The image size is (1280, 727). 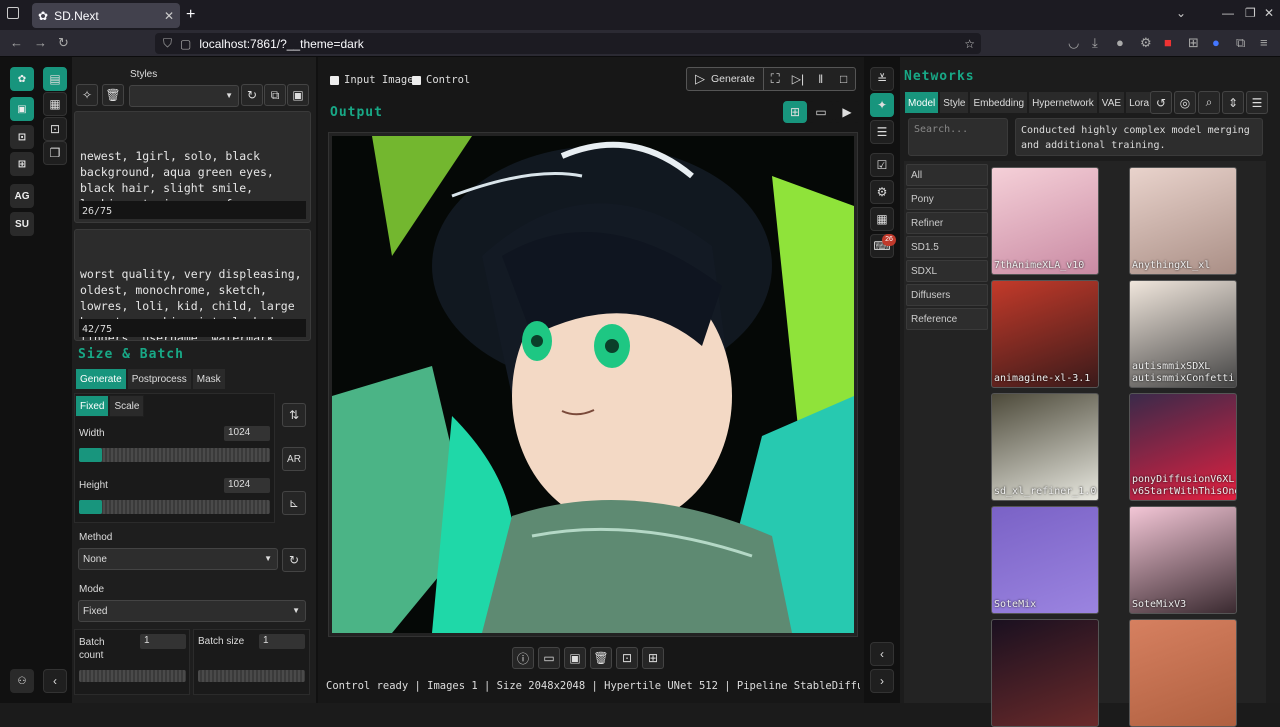 What do you see at coordinates (1183, 560) in the screenshot?
I see `model-card: SoteMixV3` at bounding box center [1183, 560].